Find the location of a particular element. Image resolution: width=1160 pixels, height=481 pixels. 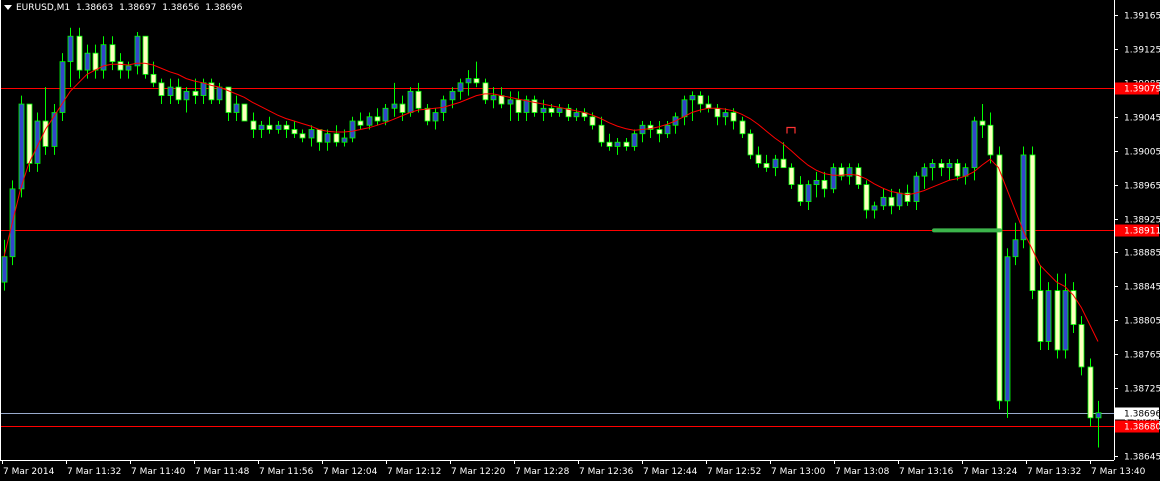

x-tick-label: 7 Mar 13:08 is located at coordinates (862, 472).